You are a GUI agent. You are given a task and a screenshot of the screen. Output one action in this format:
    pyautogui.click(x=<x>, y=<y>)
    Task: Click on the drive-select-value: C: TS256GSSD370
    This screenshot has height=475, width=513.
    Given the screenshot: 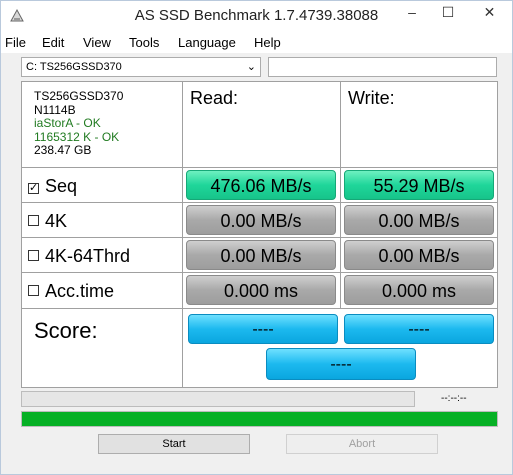 What is the action you would take?
    pyautogui.click(x=74, y=67)
    